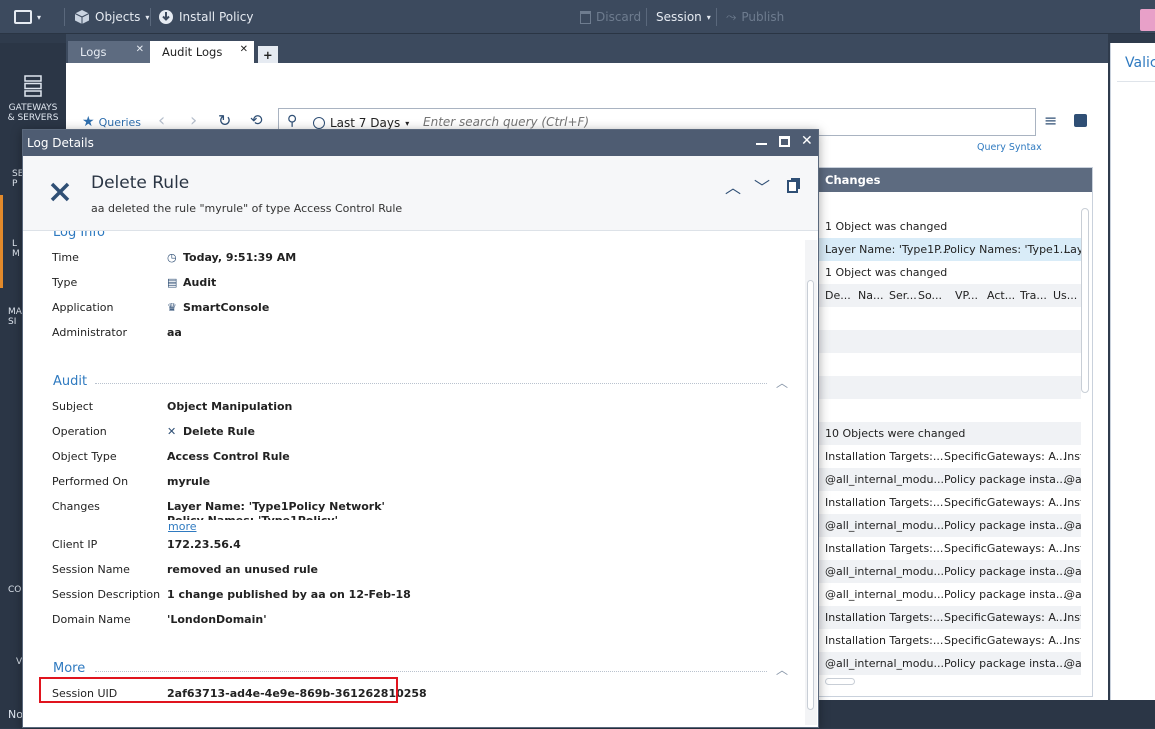  I want to click on dialog-title: Log Details, so click(60, 143).